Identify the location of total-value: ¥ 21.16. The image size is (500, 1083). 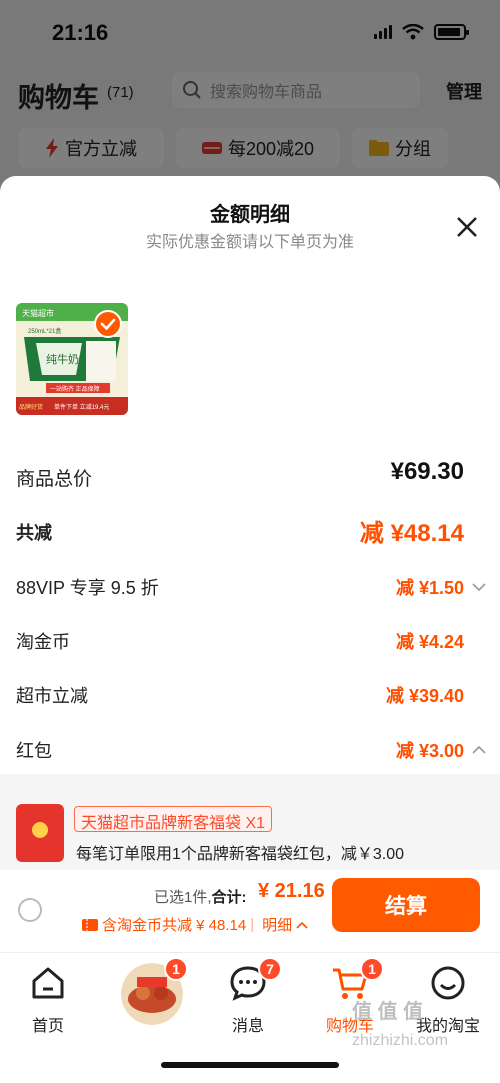
(291, 891).